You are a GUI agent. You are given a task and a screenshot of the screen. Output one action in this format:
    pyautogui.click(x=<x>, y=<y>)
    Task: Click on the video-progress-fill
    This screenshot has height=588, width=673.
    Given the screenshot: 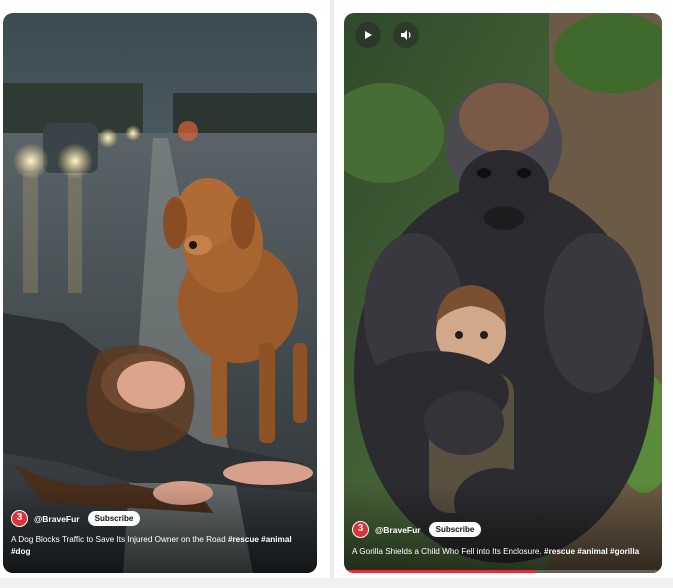 What is the action you would take?
    pyautogui.click(x=439, y=571)
    